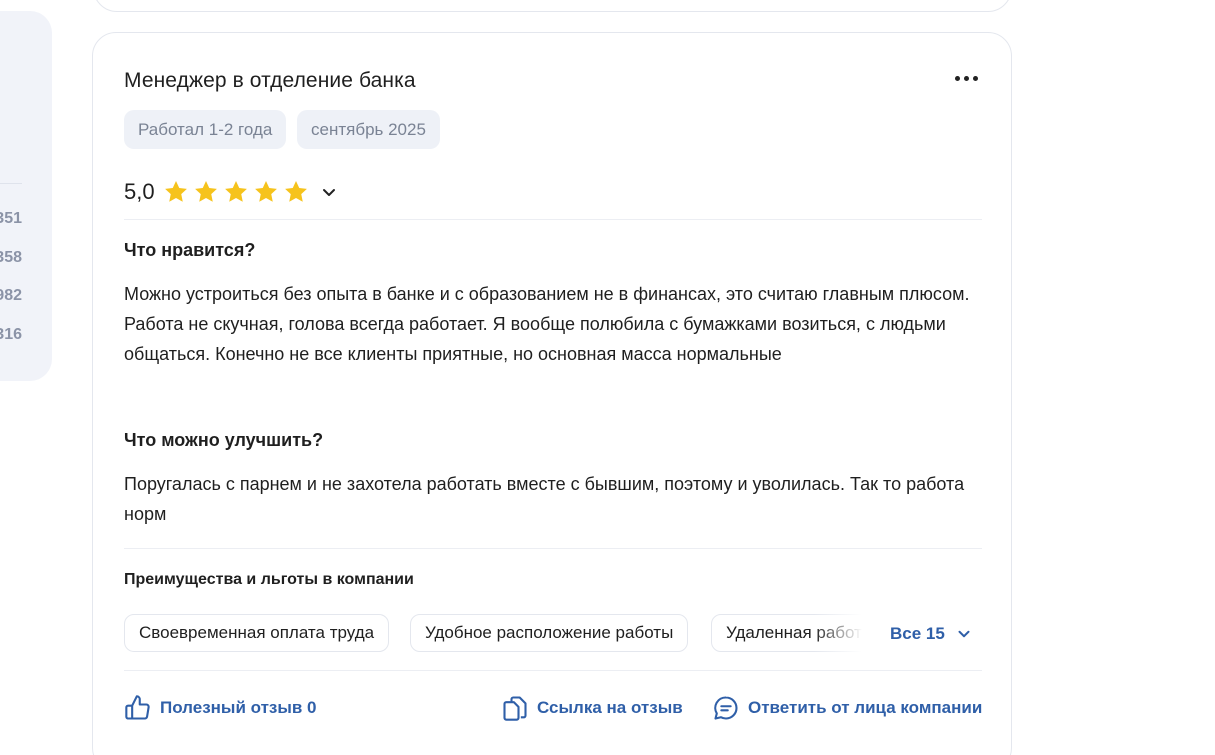 The width and height of the screenshot is (1215, 755). What do you see at coordinates (610, 707) in the screenshot?
I see `copy-link-label: Ссылка на отзыв` at bounding box center [610, 707].